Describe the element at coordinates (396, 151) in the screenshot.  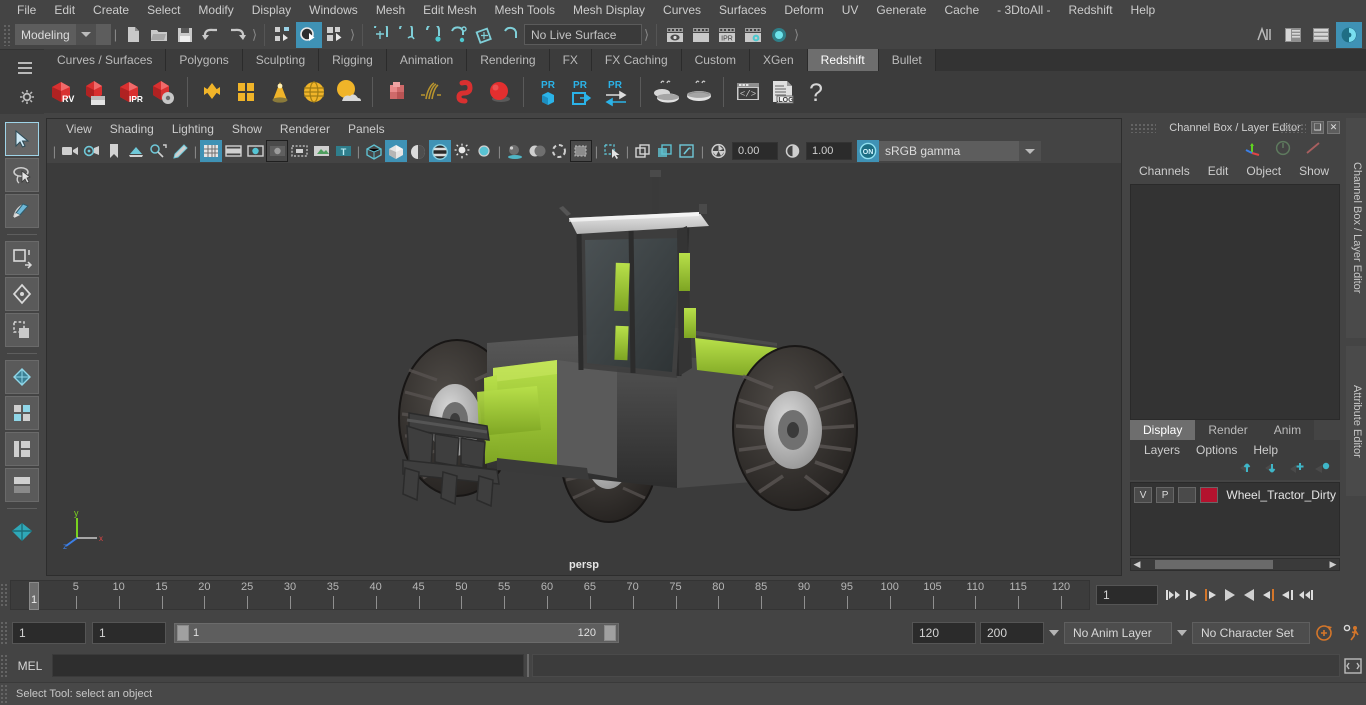
I see `smooth-shade-all-icon` at that location.